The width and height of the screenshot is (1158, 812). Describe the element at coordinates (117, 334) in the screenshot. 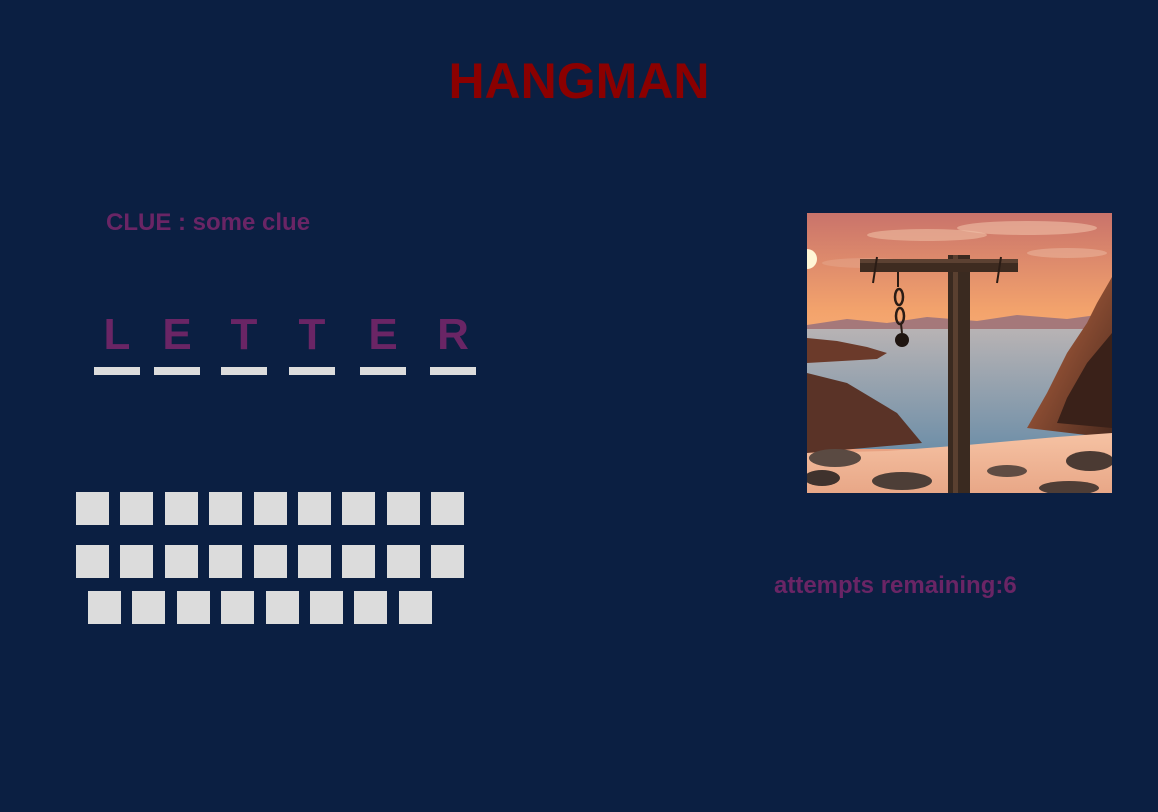

I see `word-letter: L` at that location.